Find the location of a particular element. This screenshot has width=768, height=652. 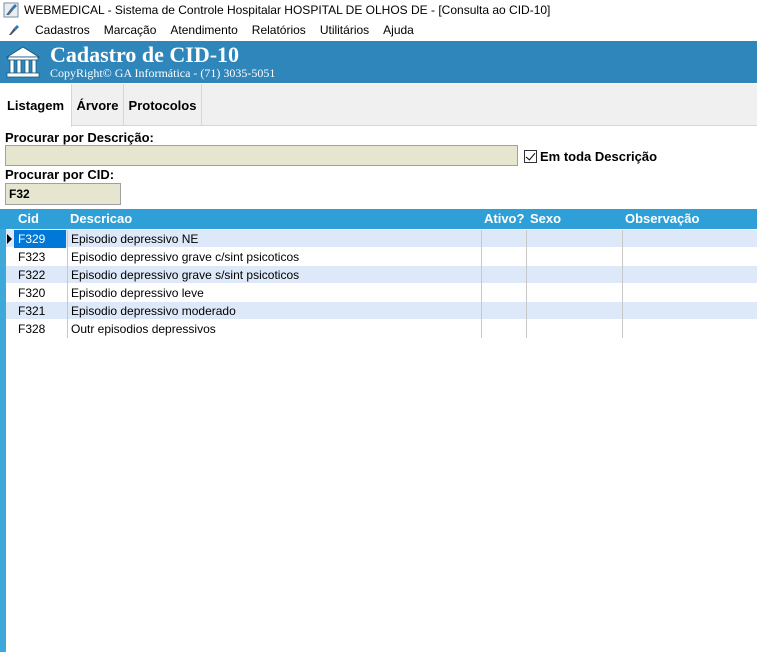

cell-cid: F322 is located at coordinates (40, 275).